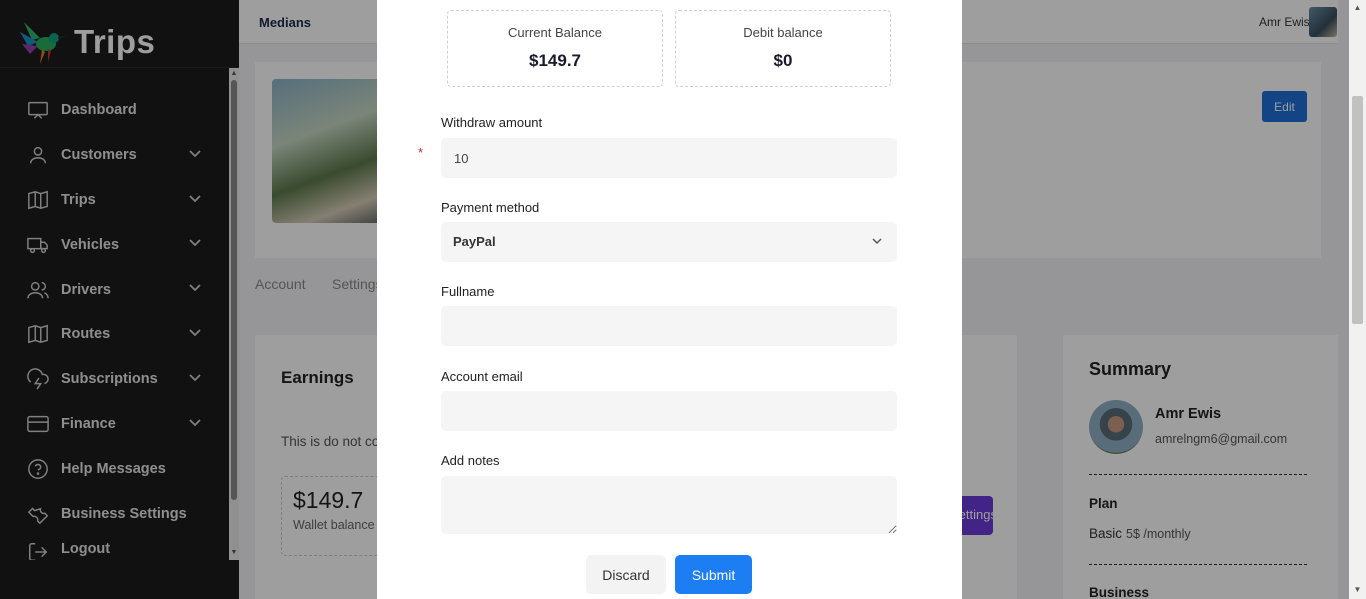 The height and width of the screenshot is (599, 1366). Describe the element at coordinates (783, 32) in the screenshot. I see `debit-balance-label: Debit balance` at that location.